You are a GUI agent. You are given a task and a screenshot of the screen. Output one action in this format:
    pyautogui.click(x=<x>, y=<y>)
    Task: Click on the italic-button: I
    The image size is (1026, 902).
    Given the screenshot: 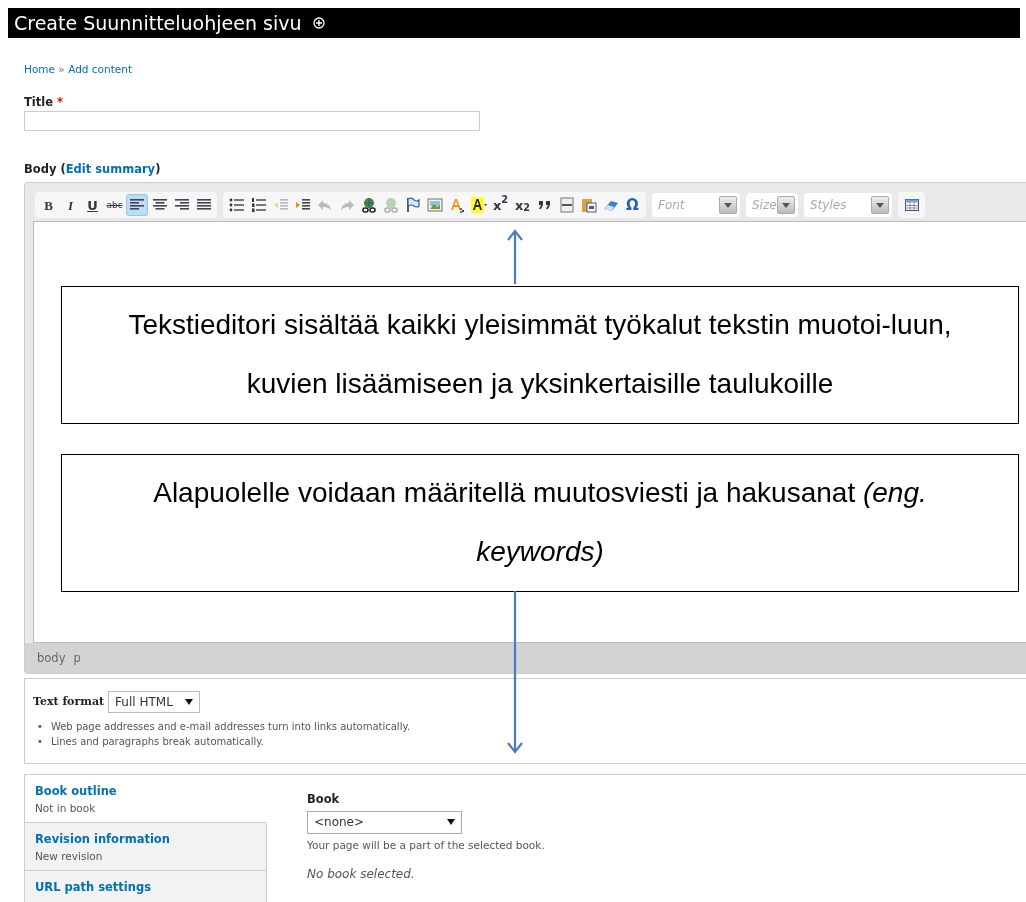 What is the action you would take?
    pyautogui.click(x=70, y=205)
    